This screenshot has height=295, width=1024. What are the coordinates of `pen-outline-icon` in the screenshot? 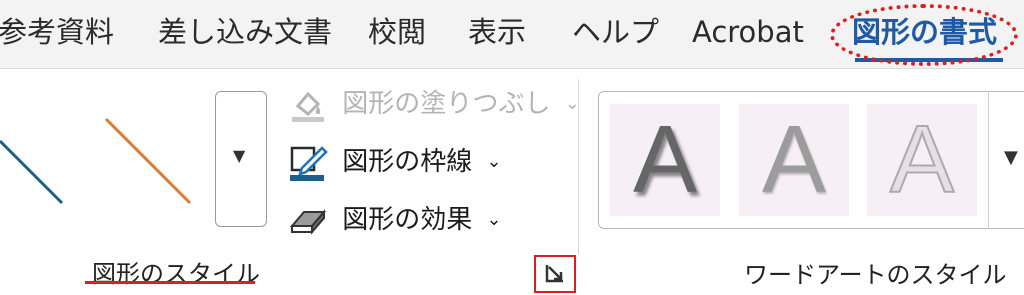 It's located at (308, 162).